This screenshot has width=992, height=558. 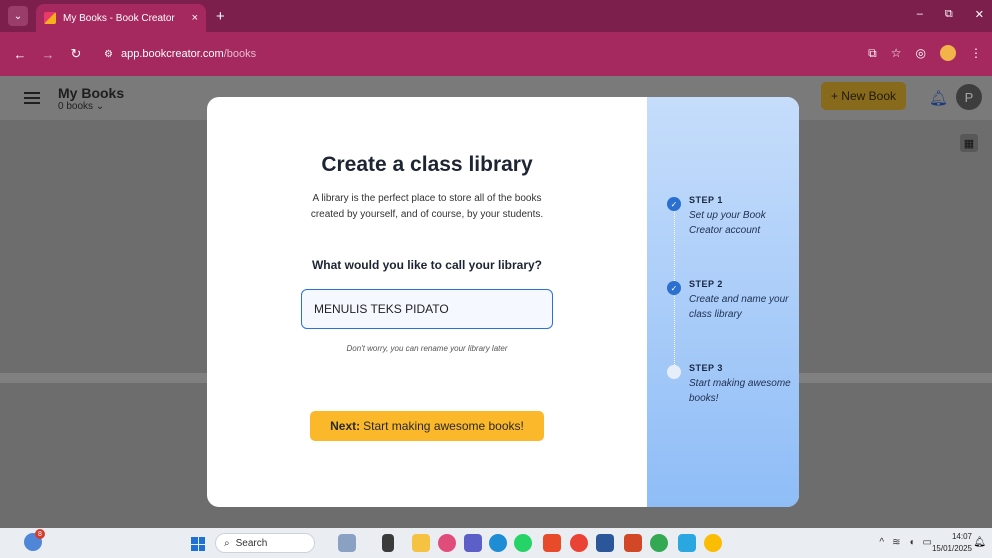 I want to click on user-avatar: P, so click(x=969, y=97).